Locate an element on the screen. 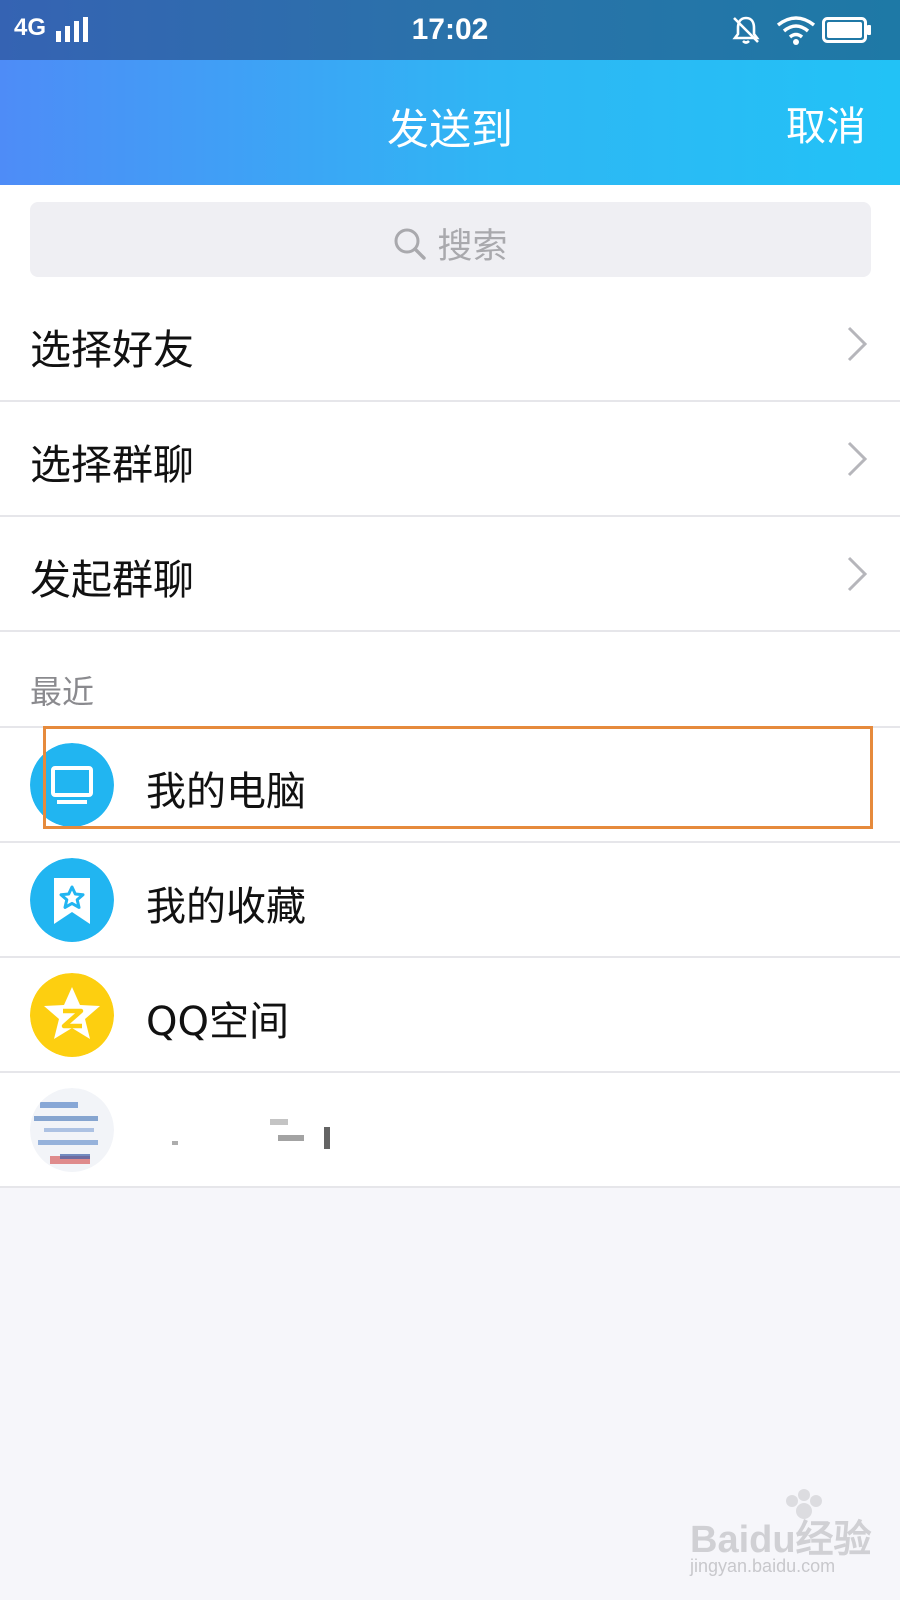 Image resolution: width=900 pixels, height=1600 pixels. page-title: 发送到 is located at coordinates (449, 129).